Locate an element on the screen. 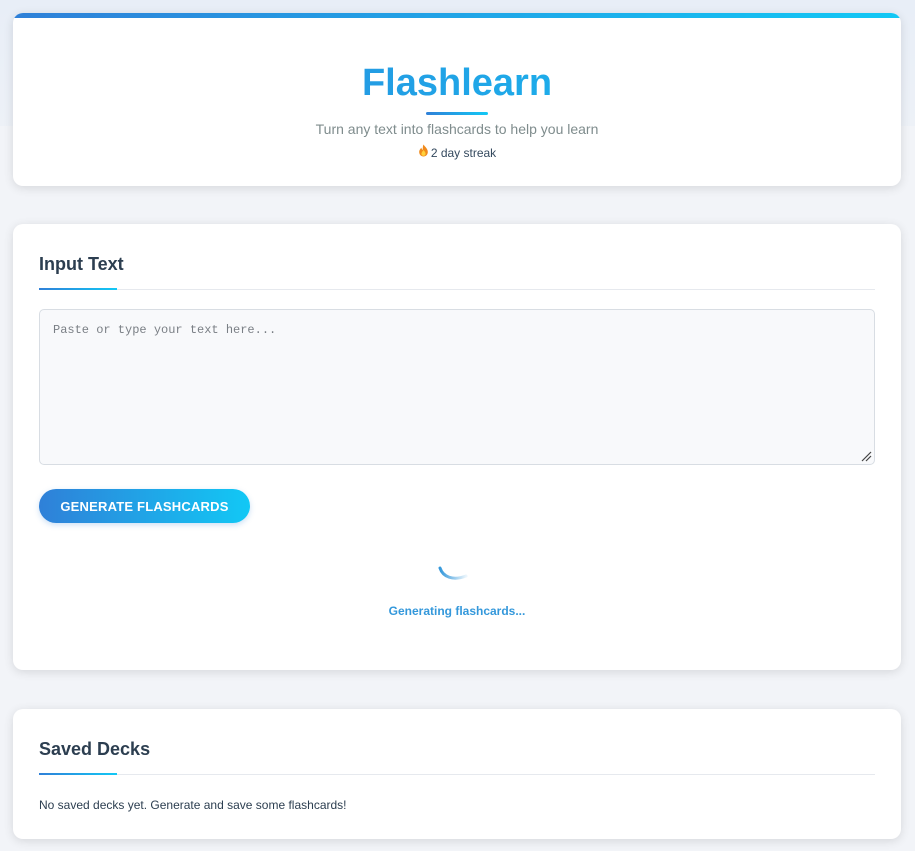  section-title-input: Input Text is located at coordinates (81, 264).